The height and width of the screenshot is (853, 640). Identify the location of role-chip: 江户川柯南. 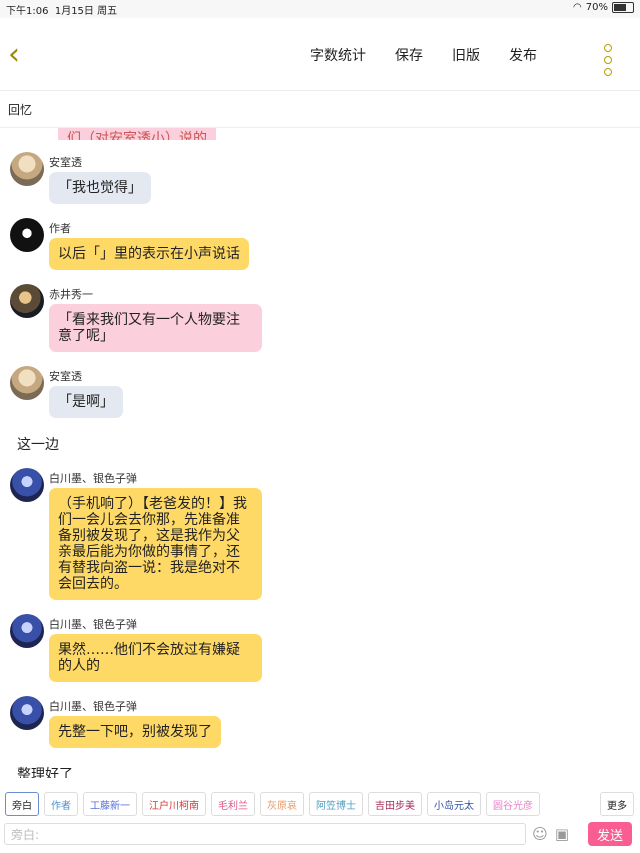
(174, 804).